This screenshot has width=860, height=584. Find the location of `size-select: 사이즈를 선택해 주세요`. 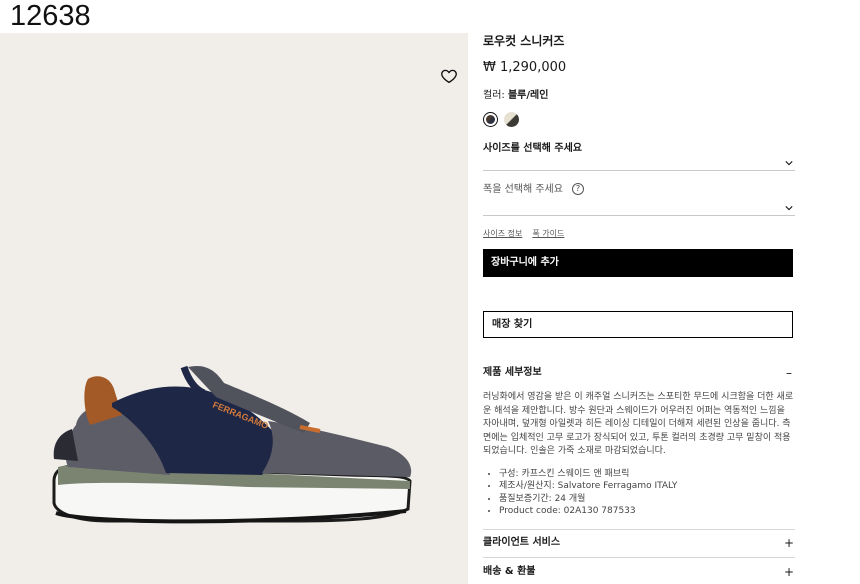

size-select: 사이즈를 선택해 주세요 is located at coordinates (639, 156).